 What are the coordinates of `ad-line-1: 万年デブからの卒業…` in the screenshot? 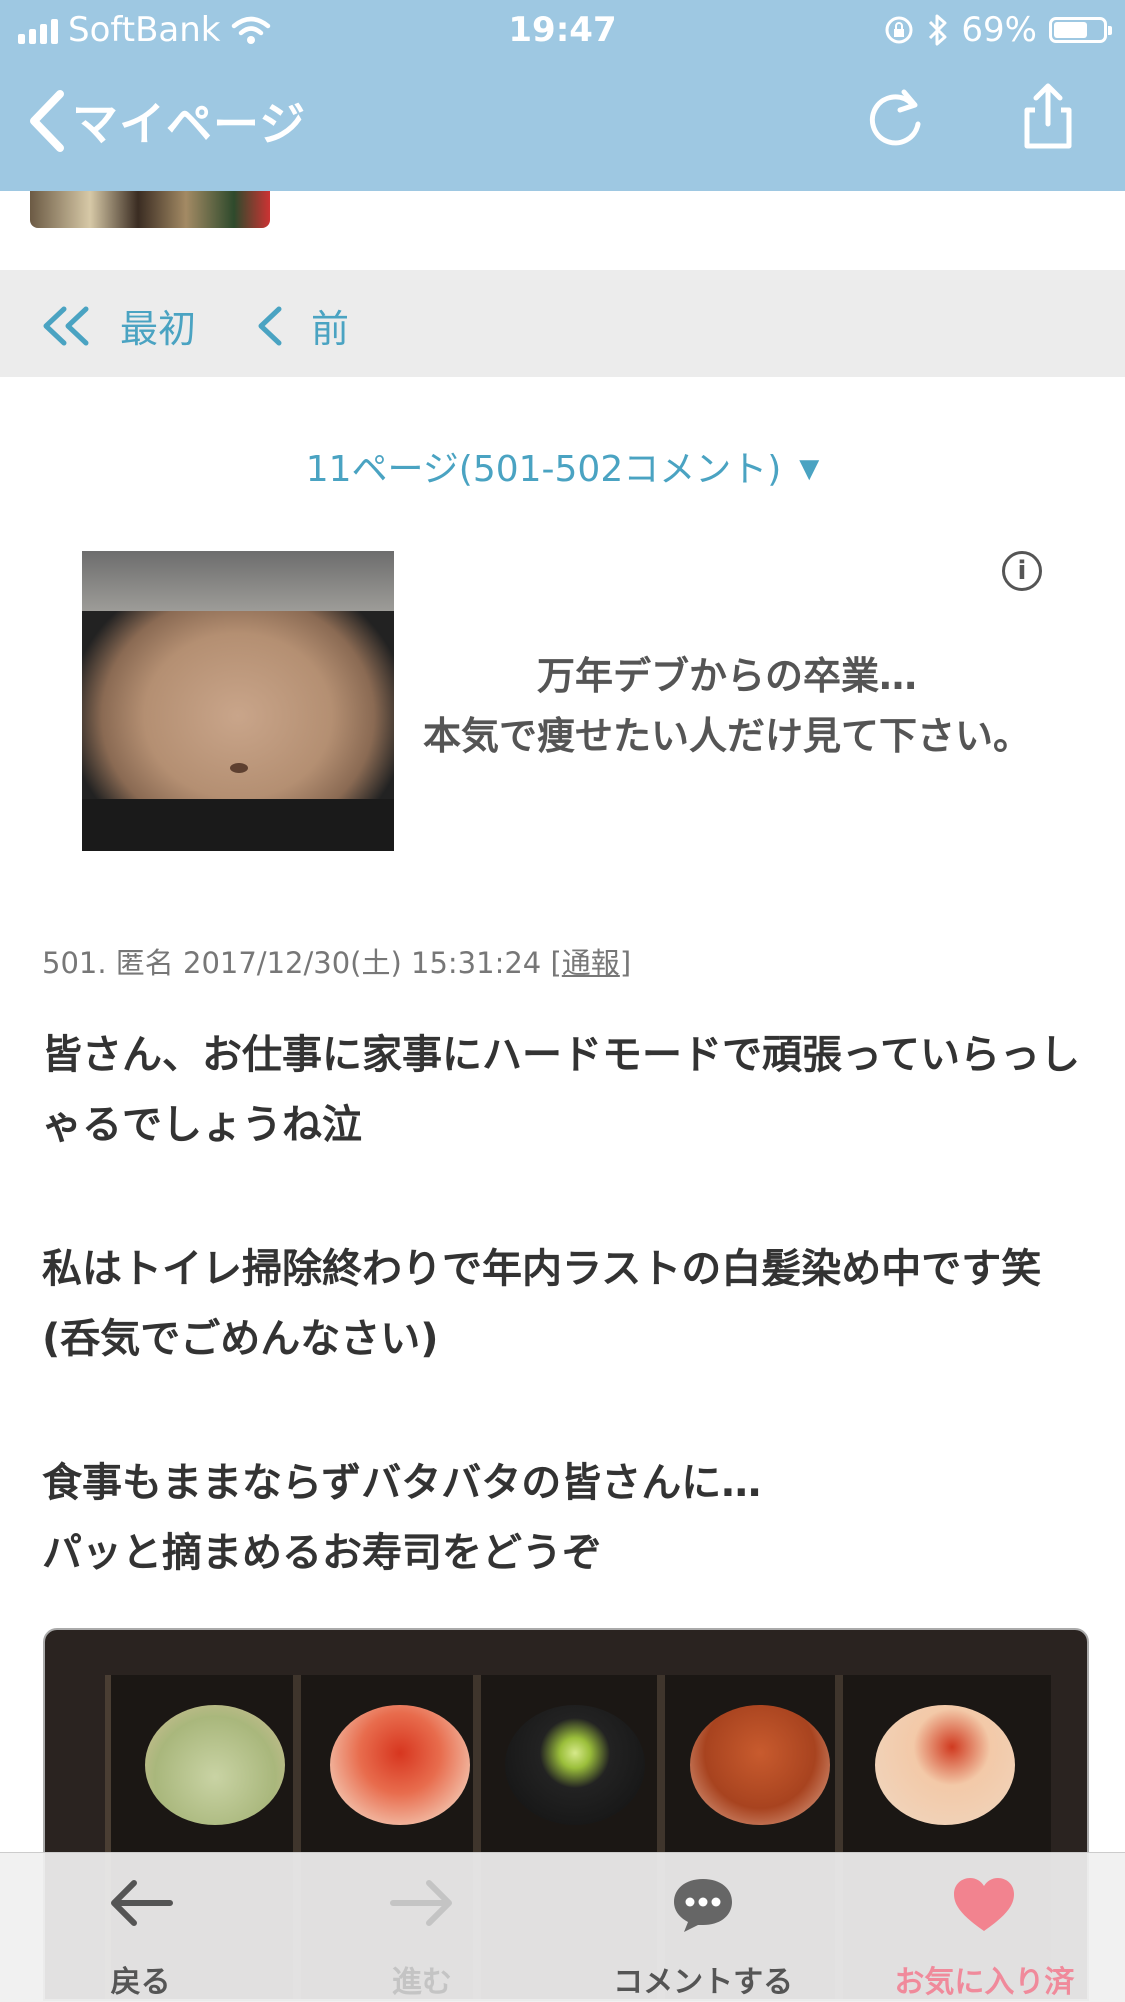 It's located at (726, 676).